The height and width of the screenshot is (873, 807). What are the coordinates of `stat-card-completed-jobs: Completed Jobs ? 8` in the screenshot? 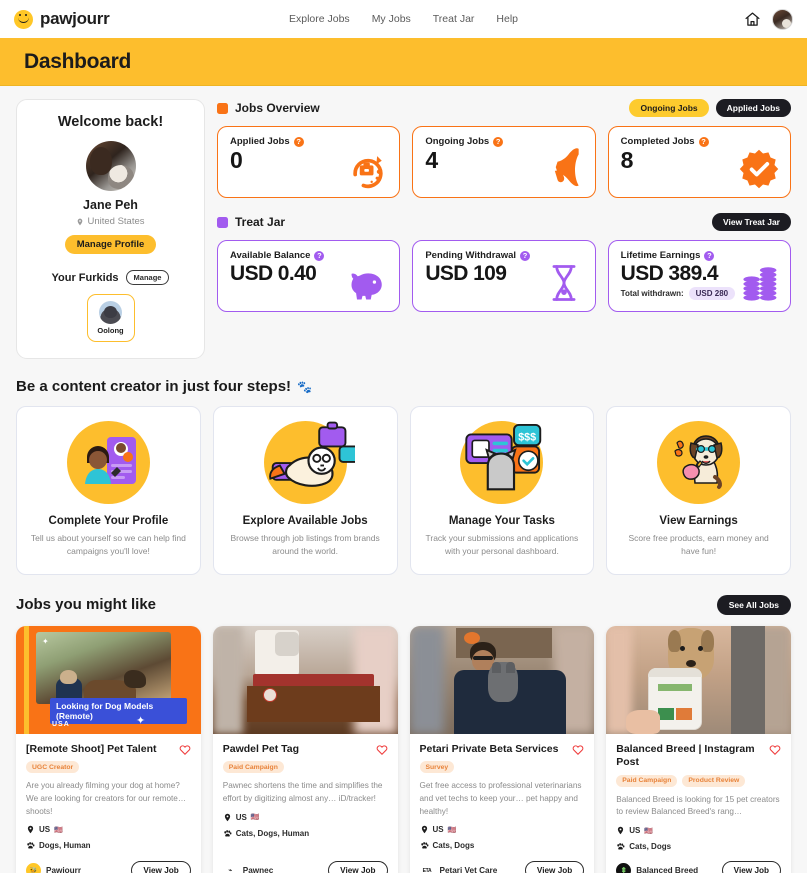 It's located at (699, 162).